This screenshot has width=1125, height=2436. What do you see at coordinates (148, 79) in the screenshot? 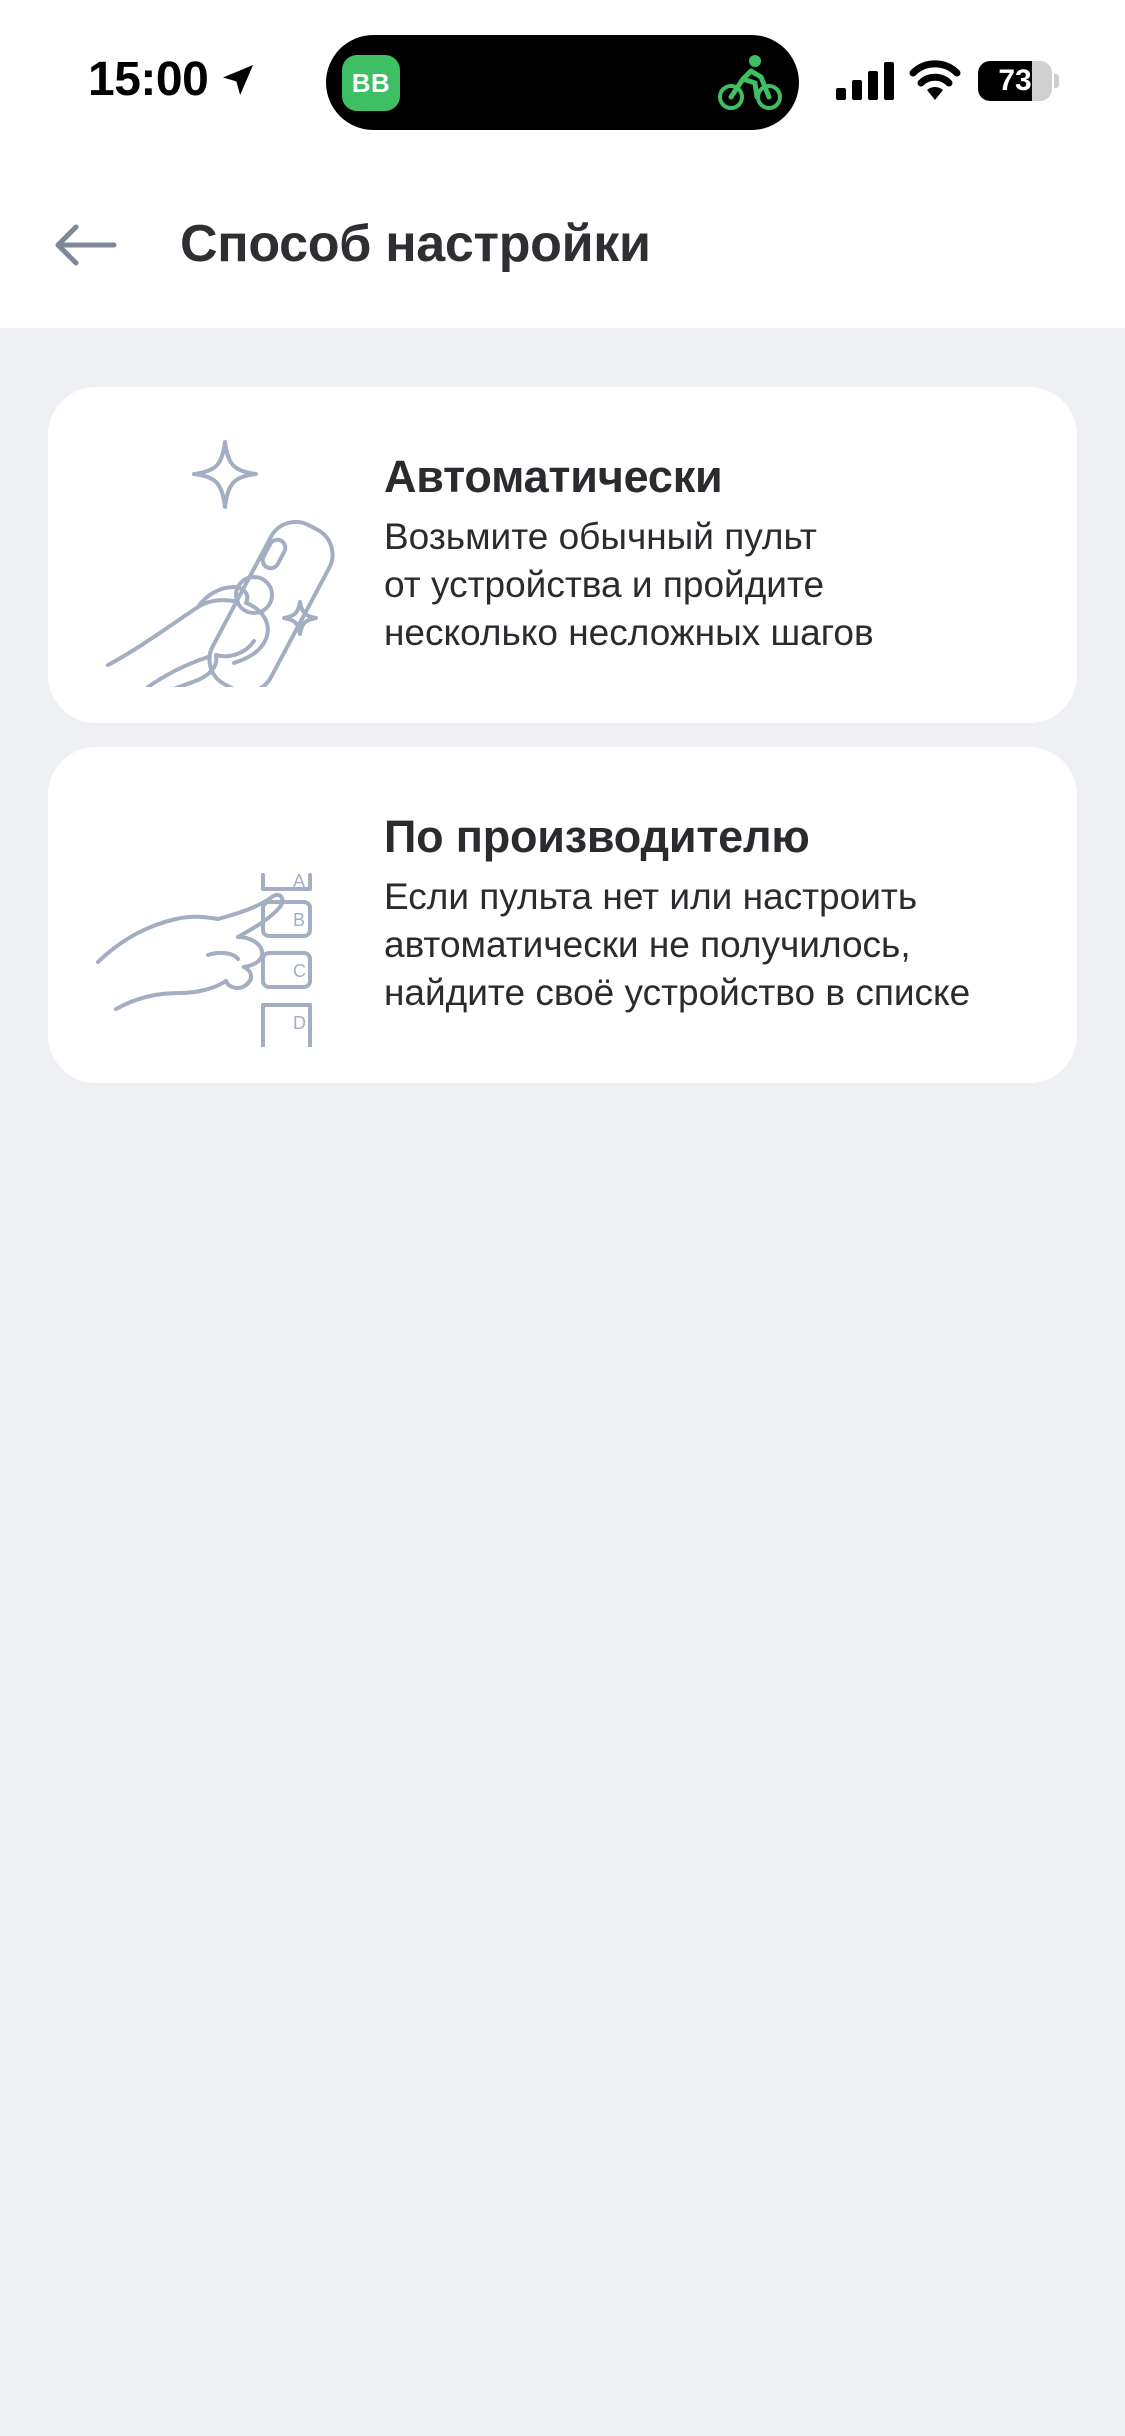
I see `status-time: 15:00` at bounding box center [148, 79].